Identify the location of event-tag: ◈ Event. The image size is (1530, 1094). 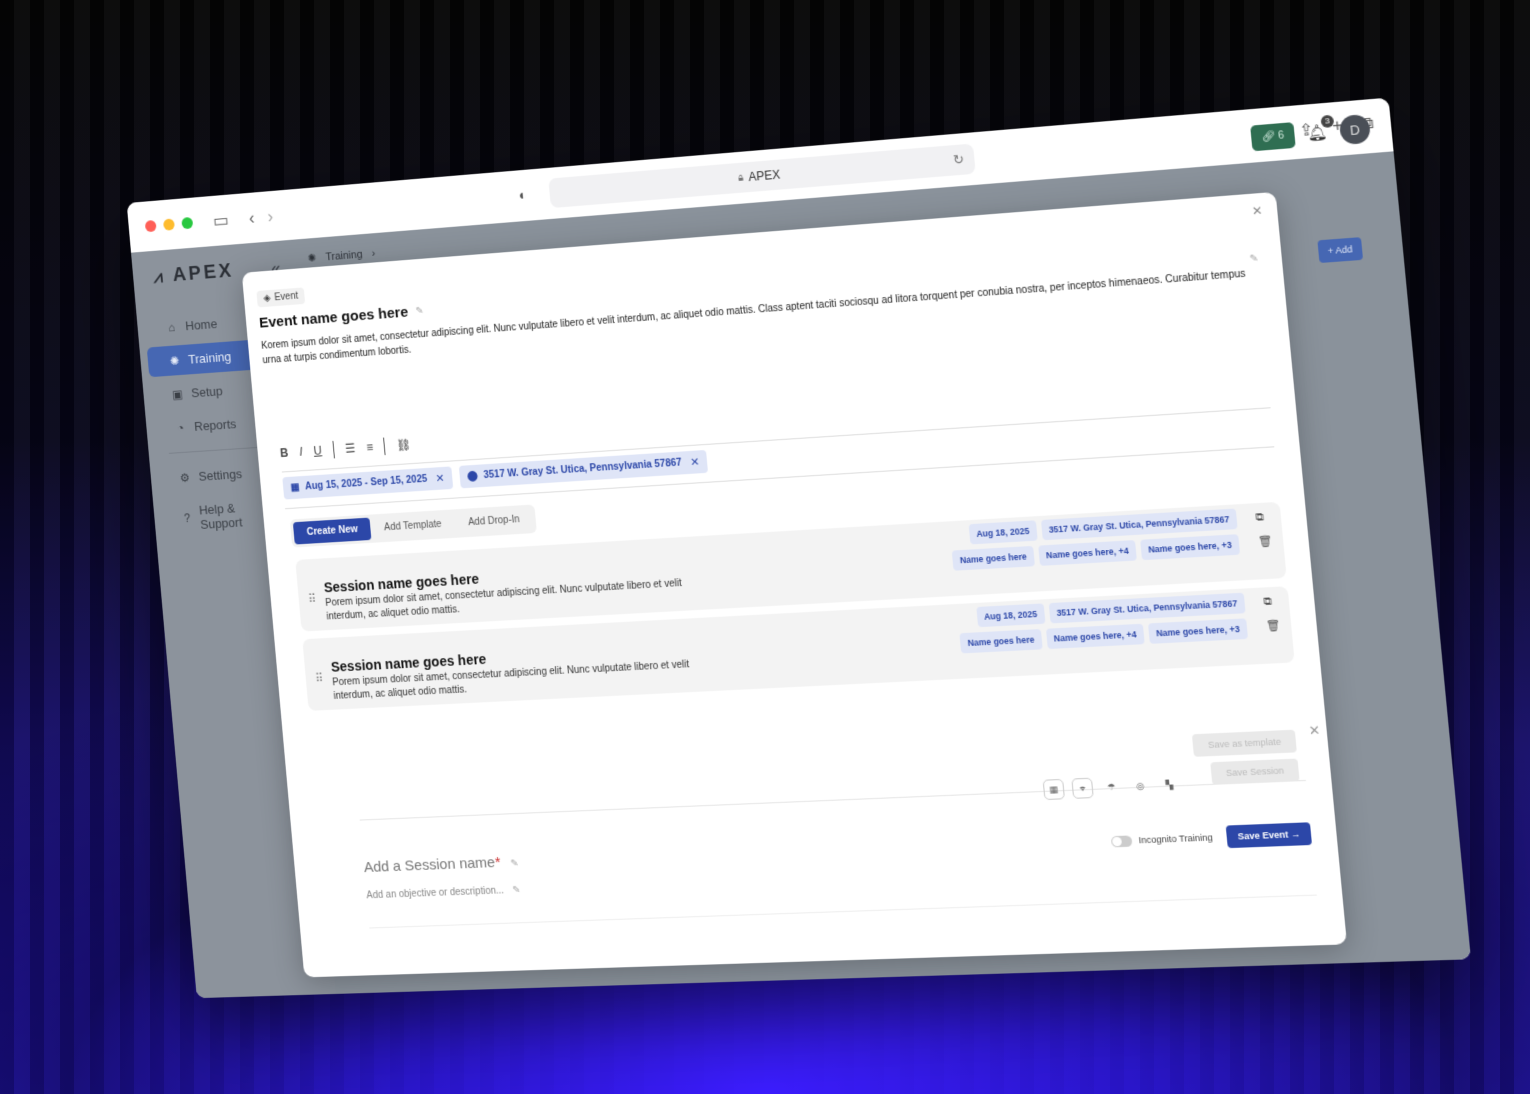
(281, 297).